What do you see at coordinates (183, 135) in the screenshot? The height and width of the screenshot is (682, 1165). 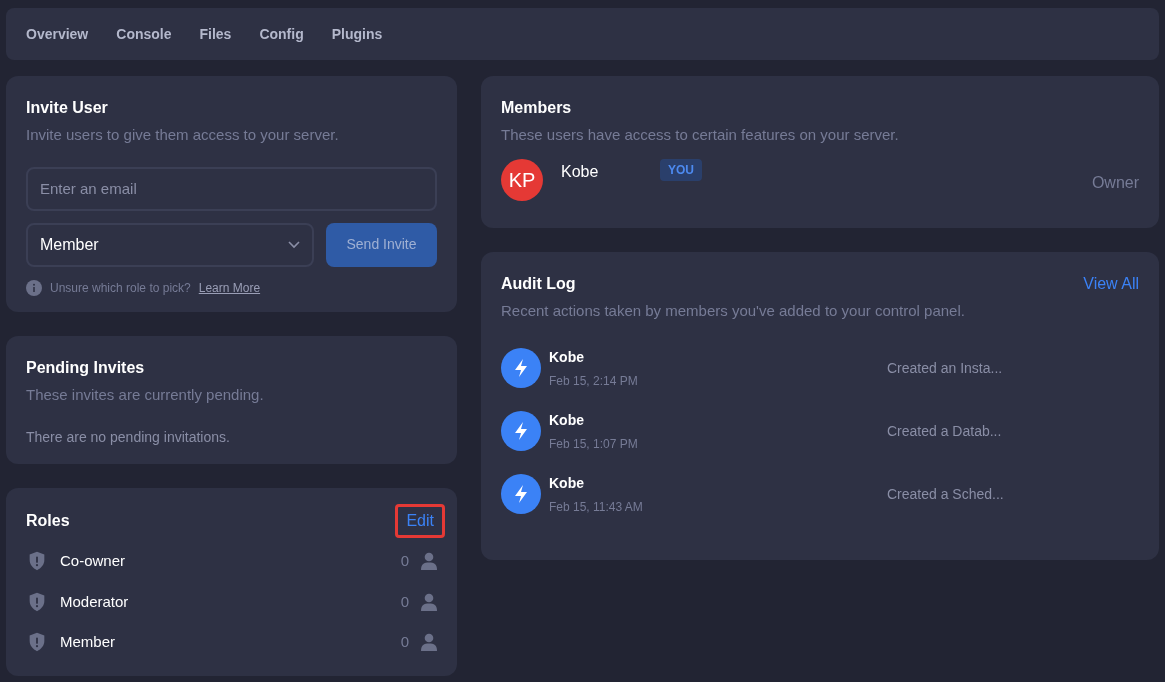 I see `card-subtitle: Invite users to give them access to your server.` at bounding box center [183, 135].